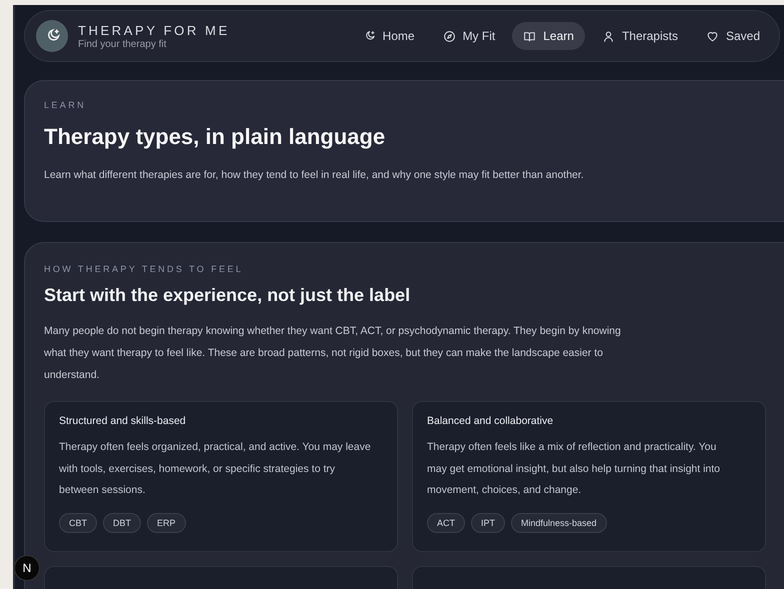  What do you see at coordinates (66, 105) in the screenshot?
I see `section-label: LEARN` at bounding box center [66, 105].